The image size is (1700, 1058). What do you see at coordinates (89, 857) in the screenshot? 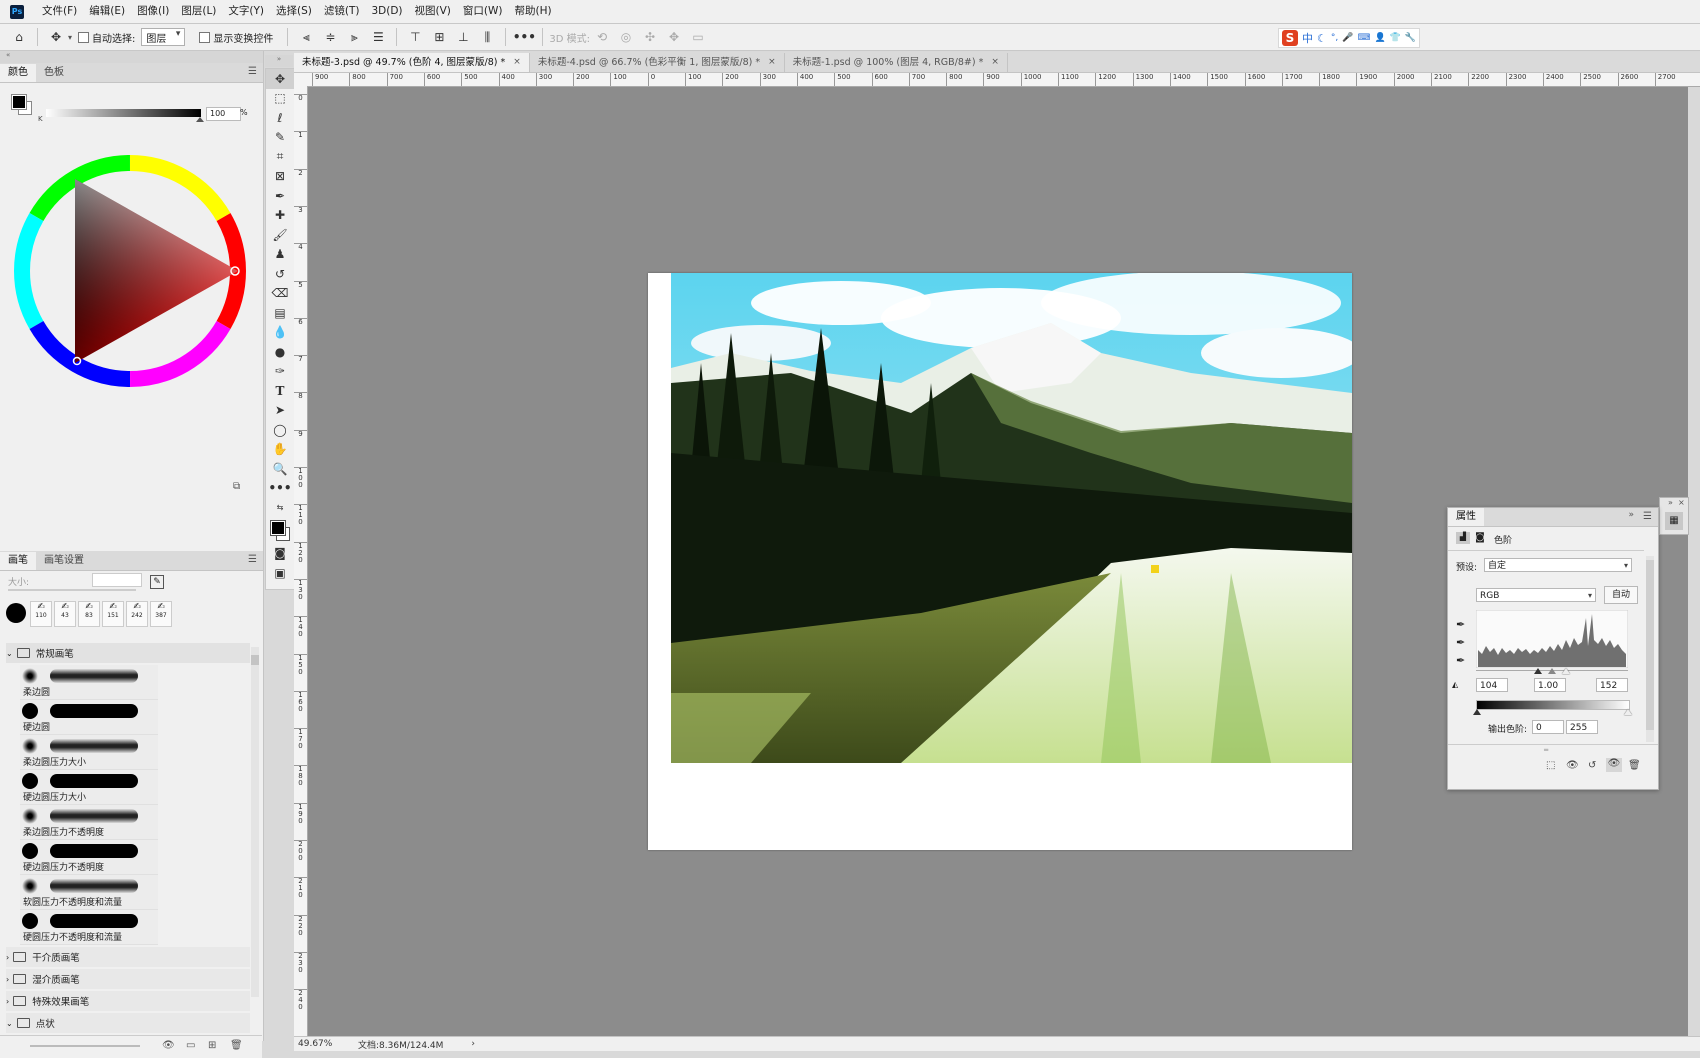
I see `brush-item-hard-round-pressure-opacity: 硬边圆压力不透明度` at bounding box center [89, 857].